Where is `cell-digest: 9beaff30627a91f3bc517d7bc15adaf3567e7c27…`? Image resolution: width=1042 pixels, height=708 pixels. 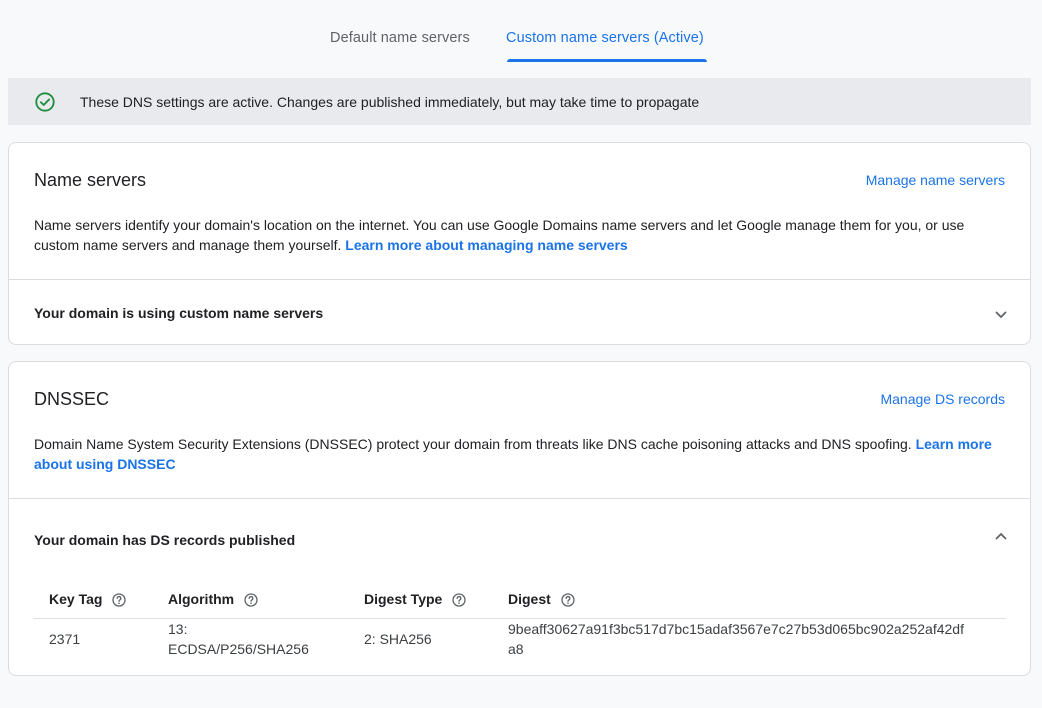 cell-digest: 9beaff30627a91f3bc517d7bc15adaf3567e7c27… is located at coordinates (736, 639).